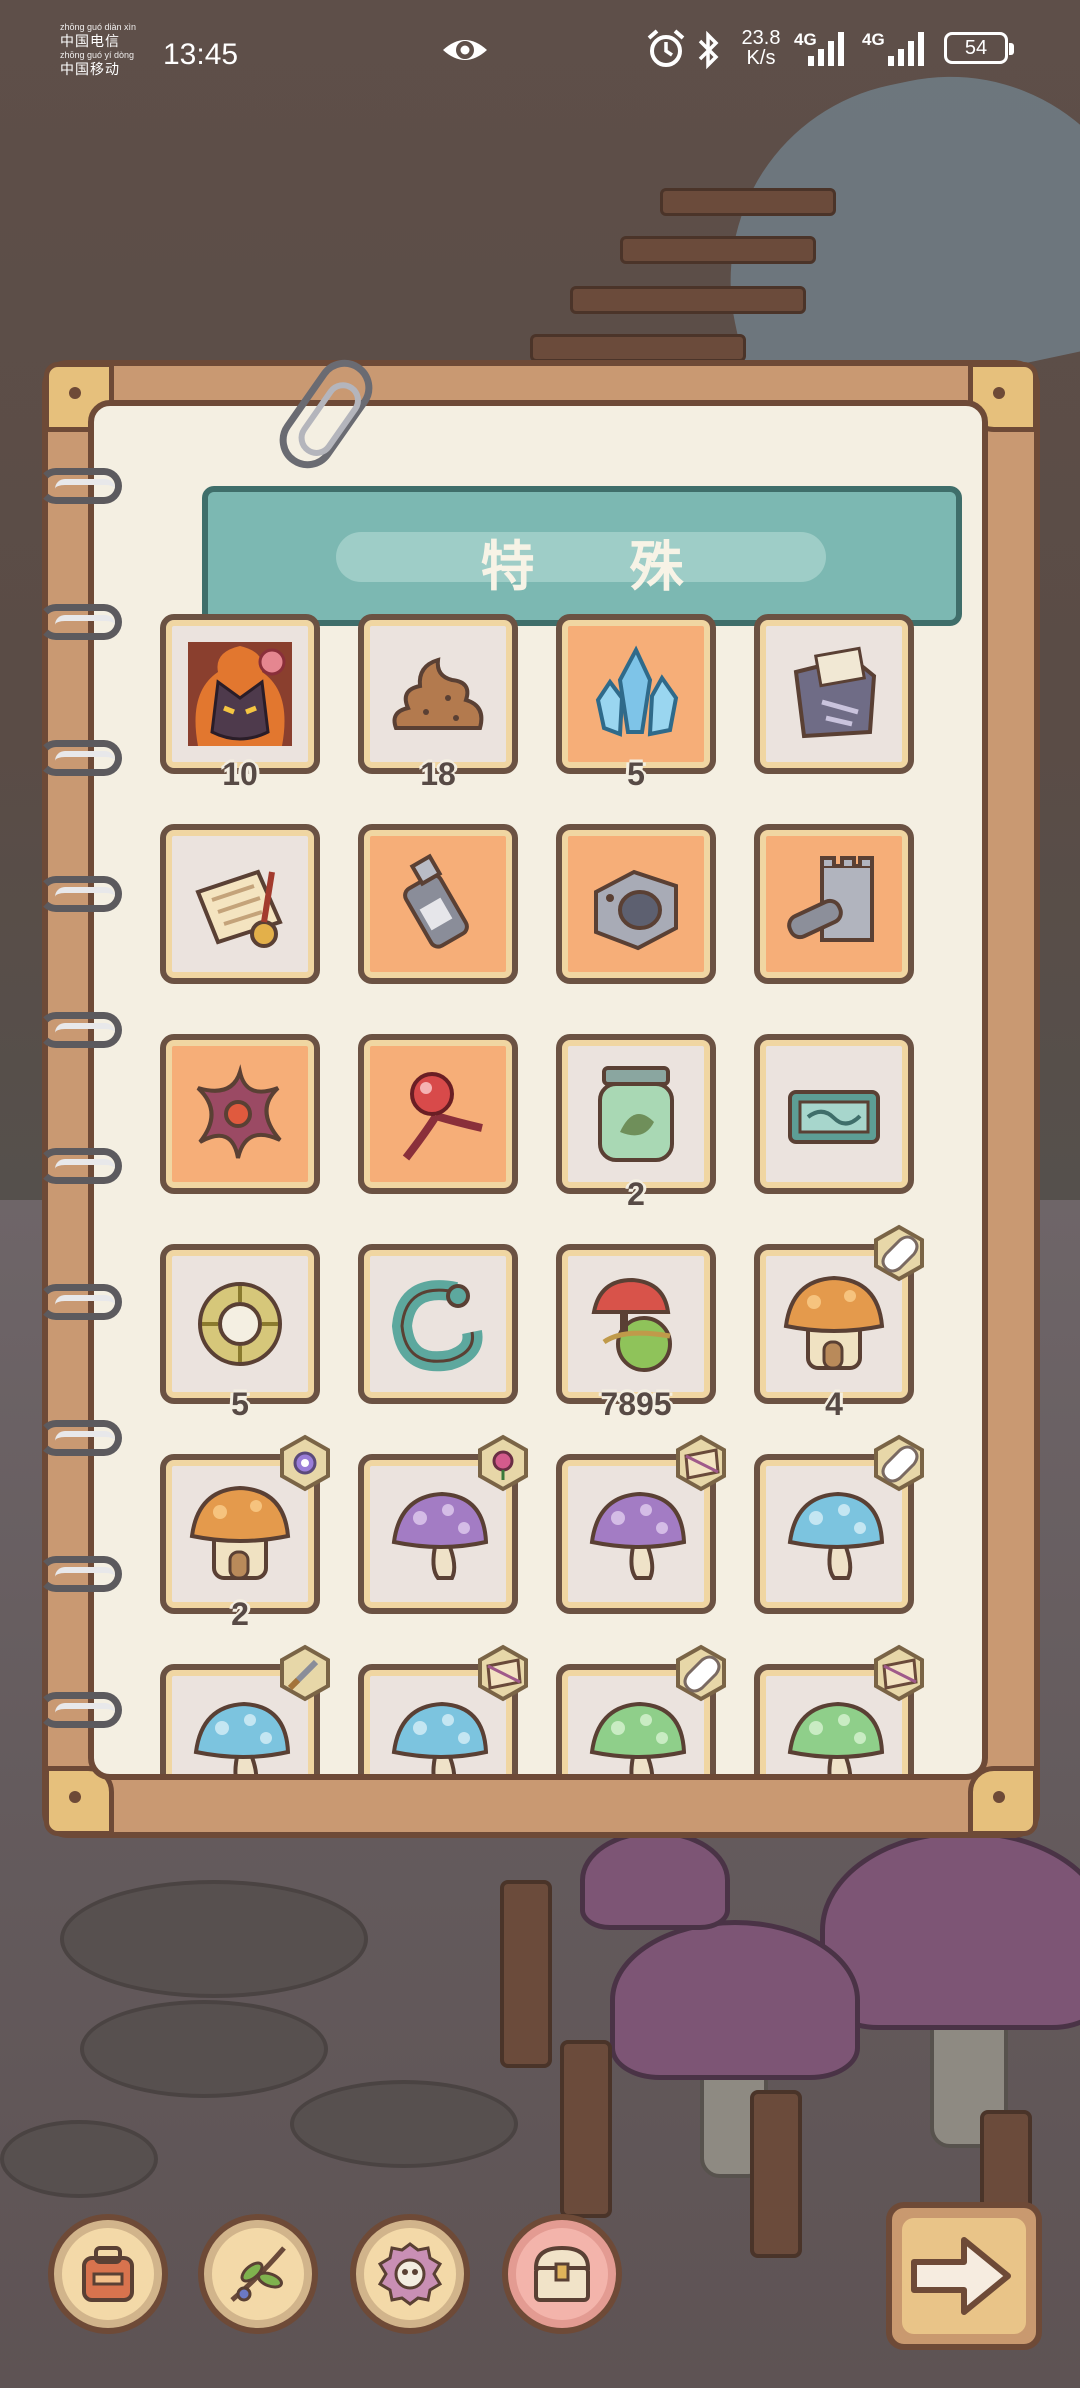 The width and height of the screenshot is (1080, 2388). I want to click on nav-button-backpack, so click(108, 2274).